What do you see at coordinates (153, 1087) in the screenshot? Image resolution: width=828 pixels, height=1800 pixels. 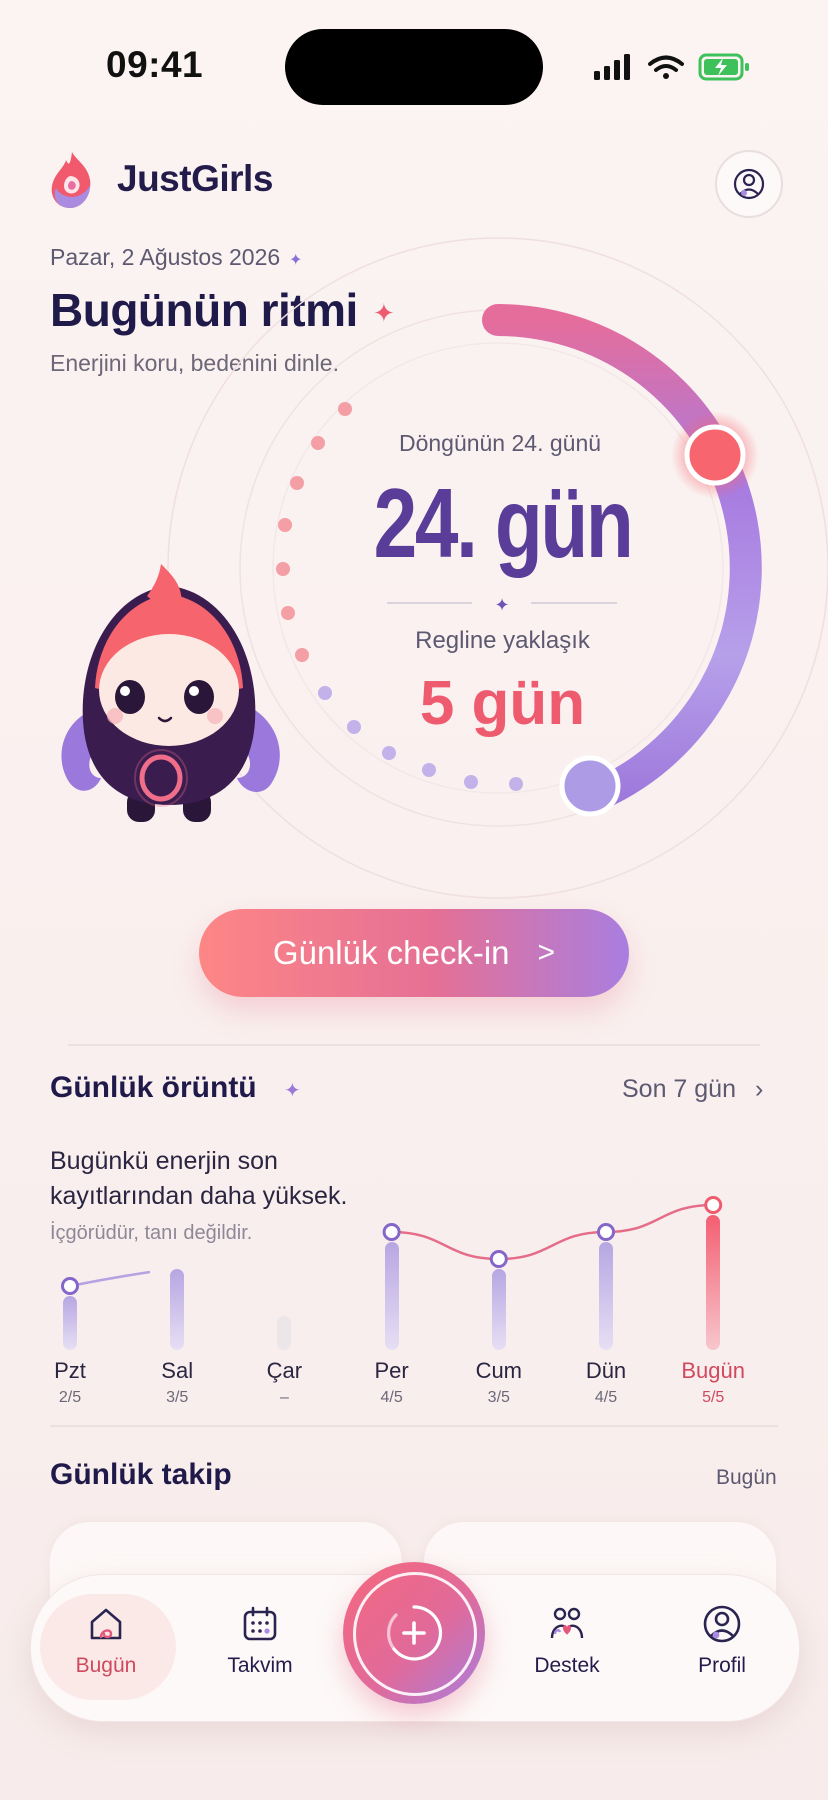 I see `pattern-section-title: Günlük örüntü` at bounding box center [153, 1087].